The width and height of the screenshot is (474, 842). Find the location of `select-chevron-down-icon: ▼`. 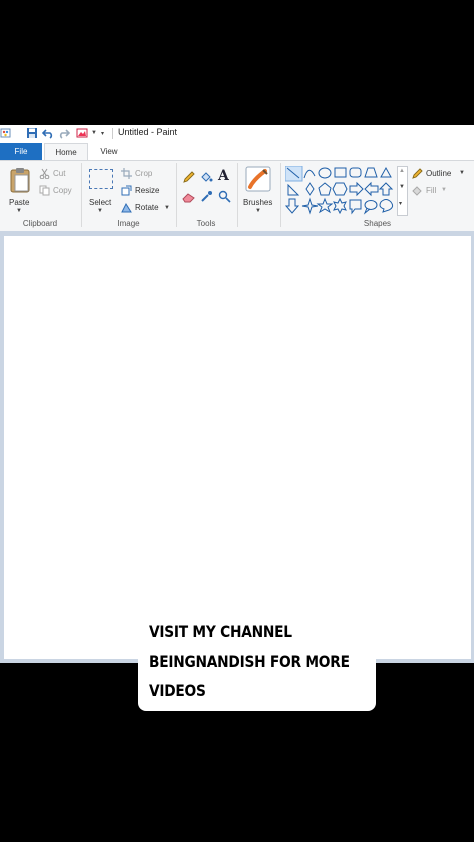

select-chevron-down-icon: ▼ is located at coordinates (100, 211).